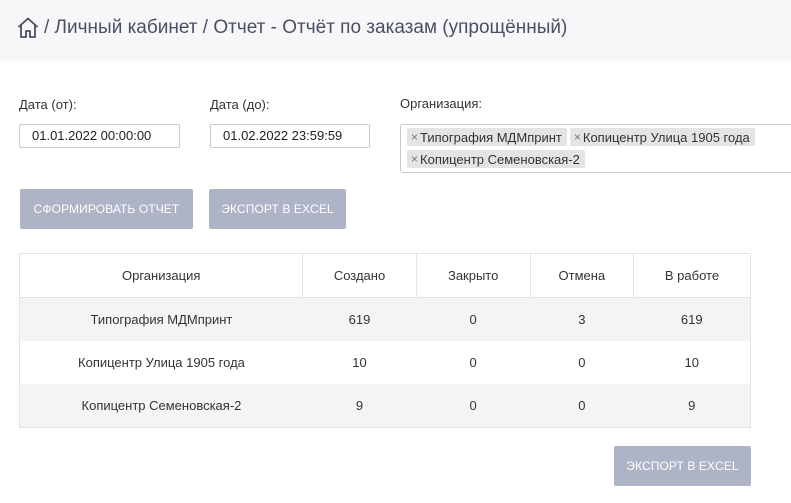 The height and width of the screenshot is (503, 791). What do you see at coordinates (28, 28) in the screenshot?
I see `home-icon` at bounding box center [28, 28].